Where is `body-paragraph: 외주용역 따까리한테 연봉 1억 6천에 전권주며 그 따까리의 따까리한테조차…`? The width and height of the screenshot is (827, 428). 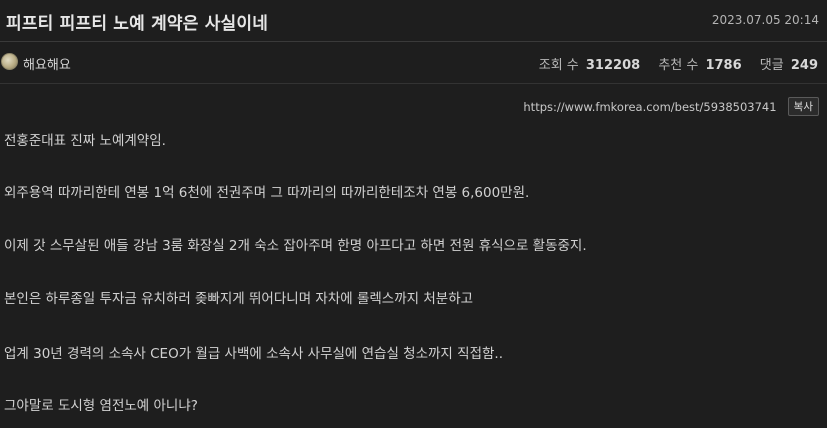 body-paragraph: 외주용역 따까리한테 연봉 1억 6천에 전권주며 그 따까리의 따까리한테조차… is located at coordinates (267, 193).